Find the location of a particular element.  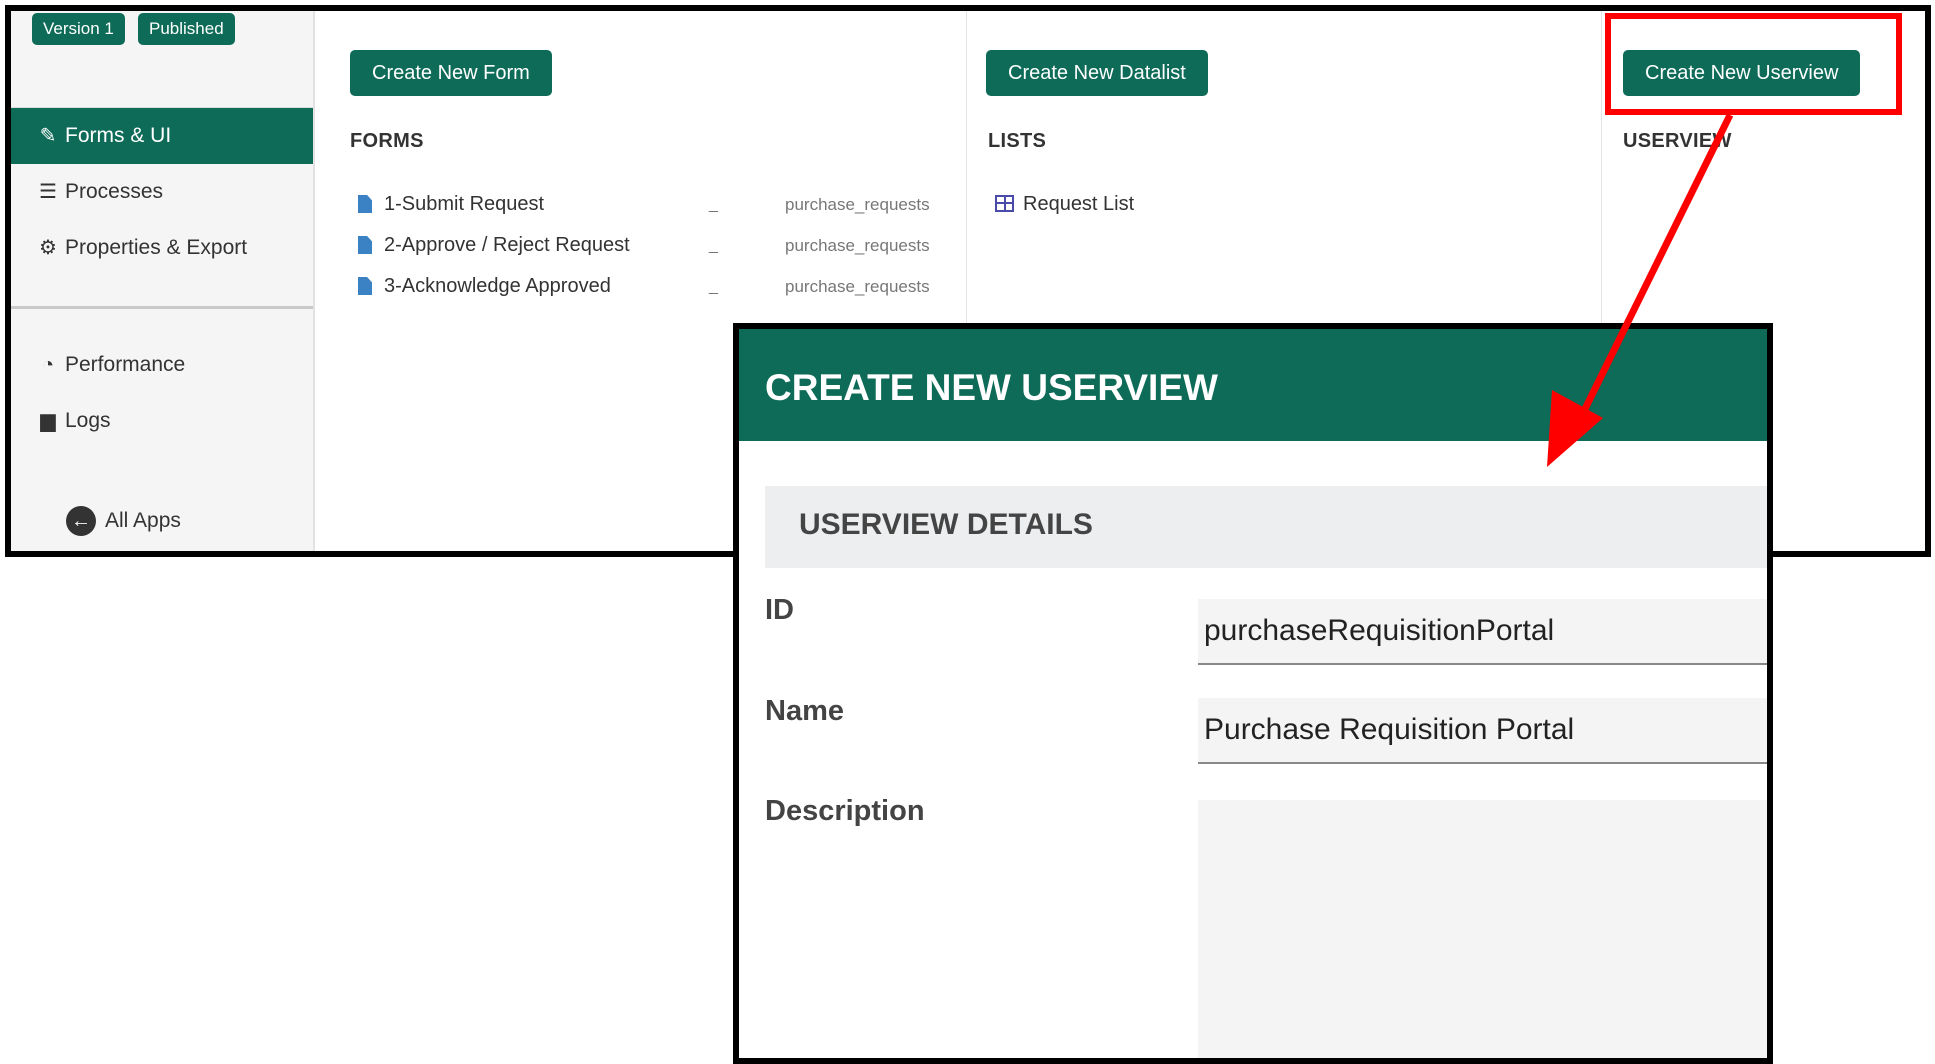

sidebar-item-all-apps: ← All Apps is located at coordinates (162, 521).